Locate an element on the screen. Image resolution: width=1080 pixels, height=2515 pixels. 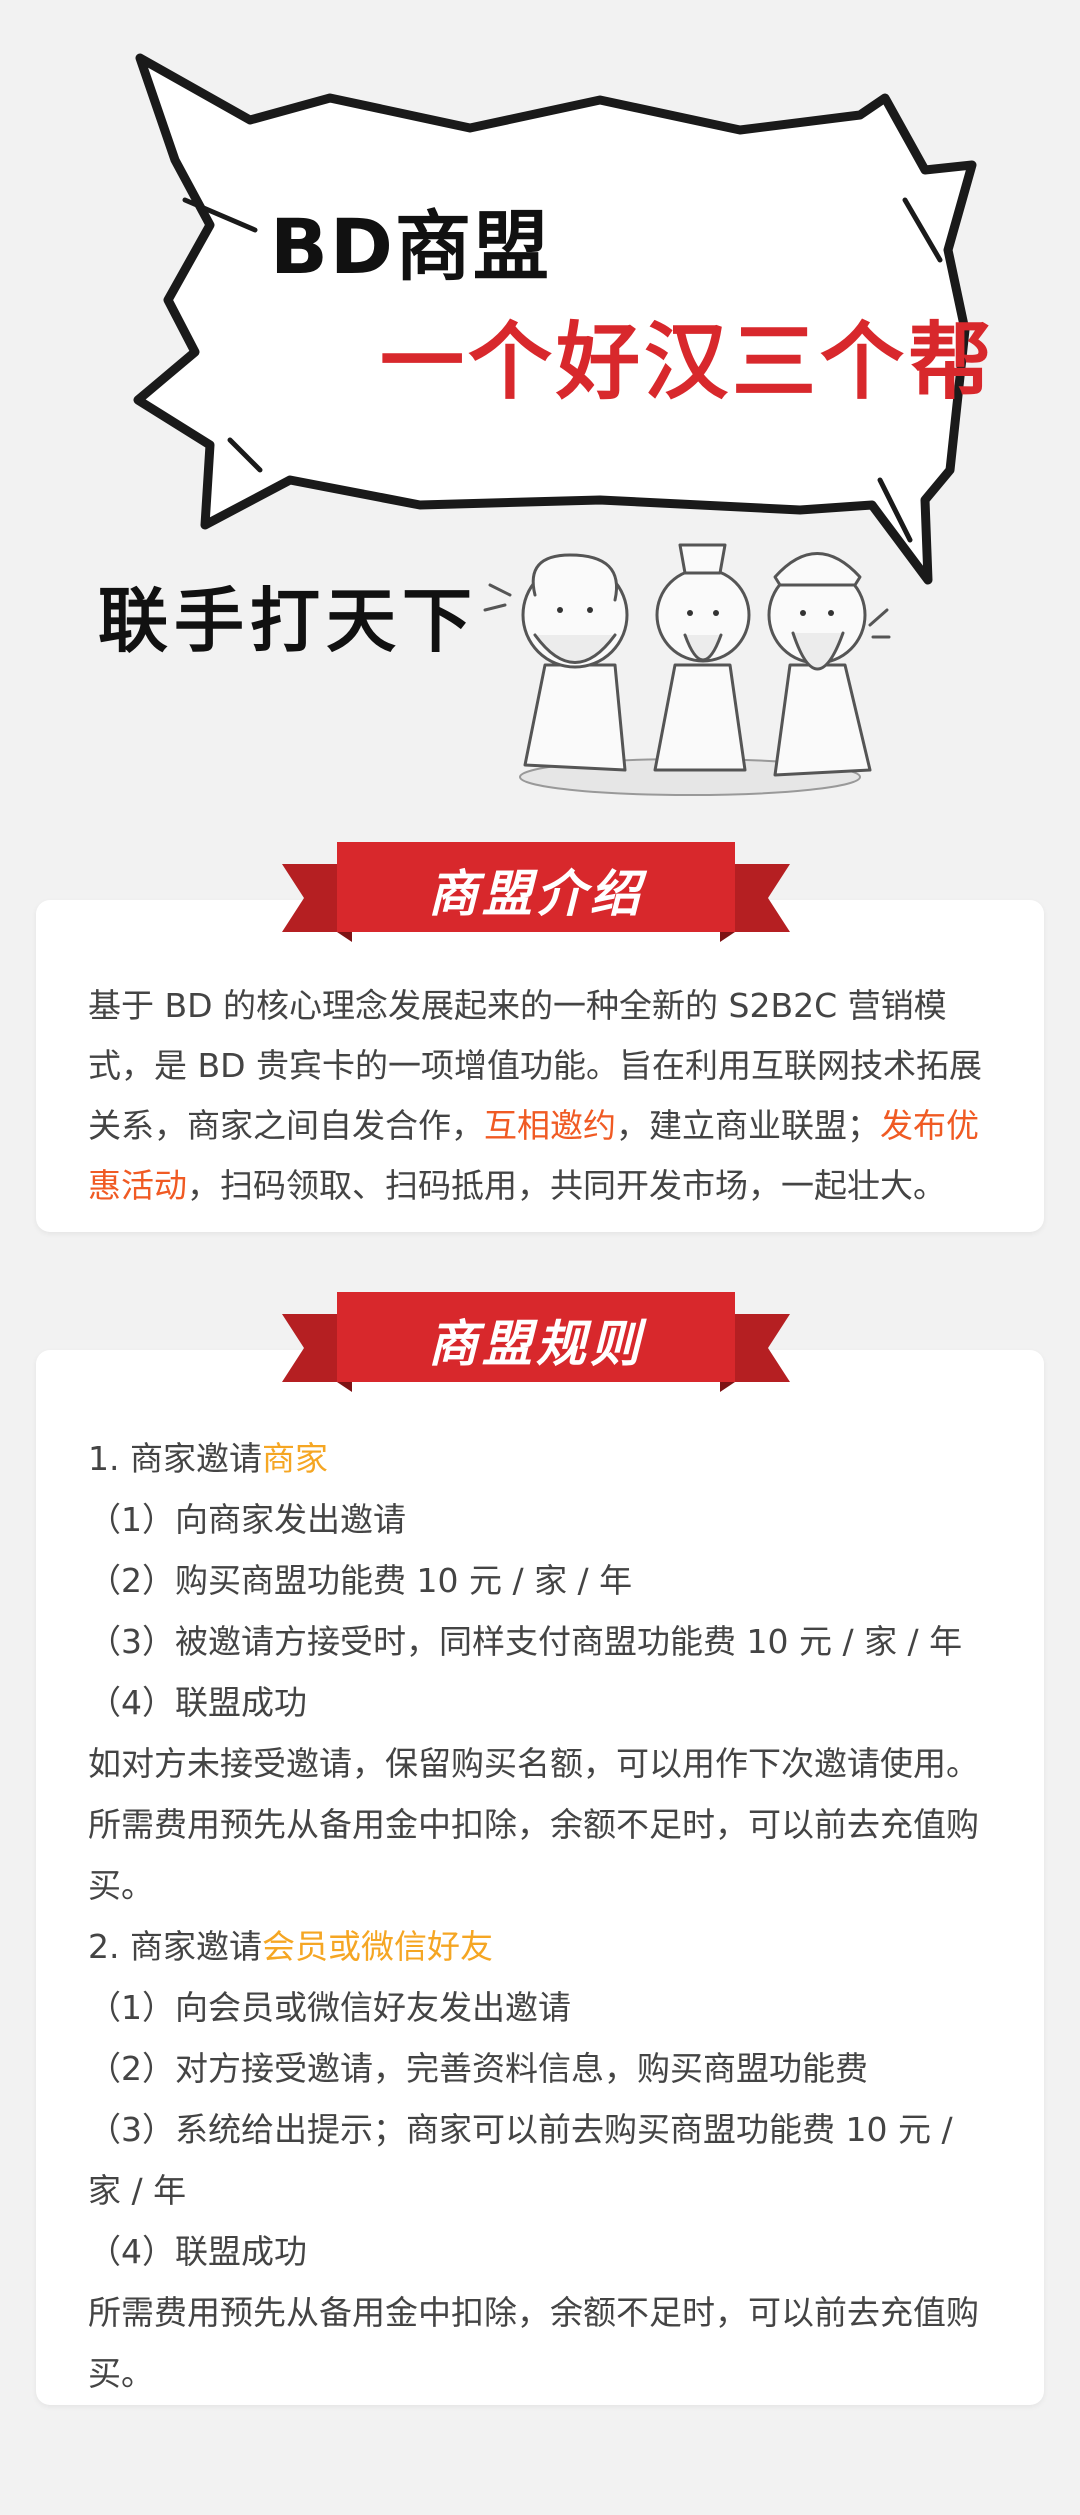
intro-ribbon-heading: 商盟介绍 is located at coordinates (536, 892).